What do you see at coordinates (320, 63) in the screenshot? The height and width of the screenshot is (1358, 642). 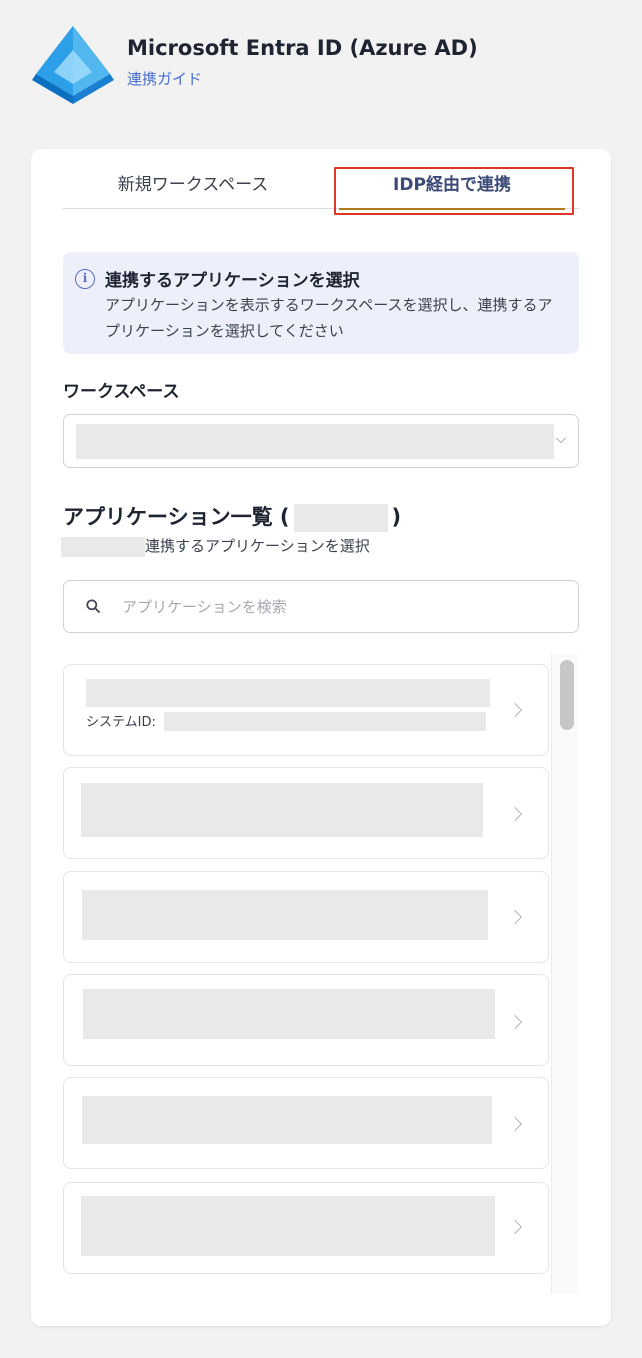 I see `page-header: Microsoft Entra ID (Azure AD) 連携ガイド` at bounding box center [320, 63].